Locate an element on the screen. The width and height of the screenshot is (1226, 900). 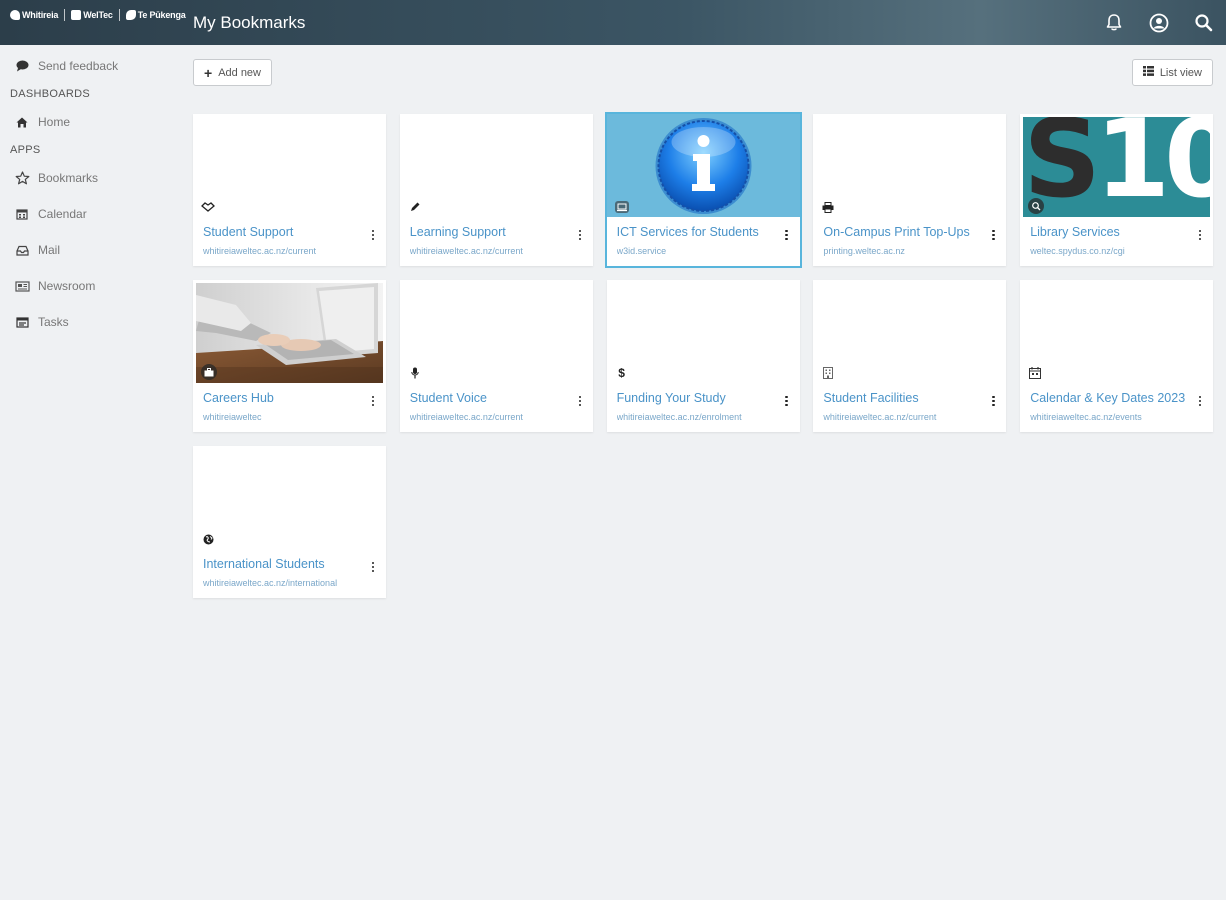
building-icon is located at coordinates (828, 373).